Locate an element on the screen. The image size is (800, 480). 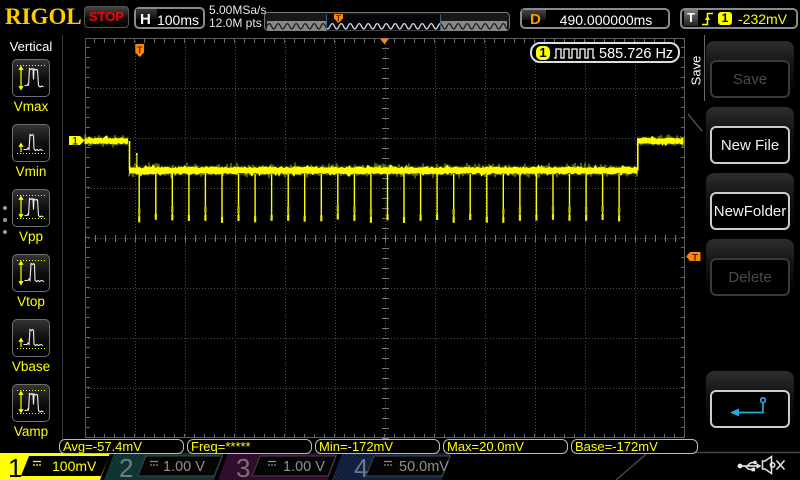
svg-text: 50.0mV is located at coordinates (424, 467).